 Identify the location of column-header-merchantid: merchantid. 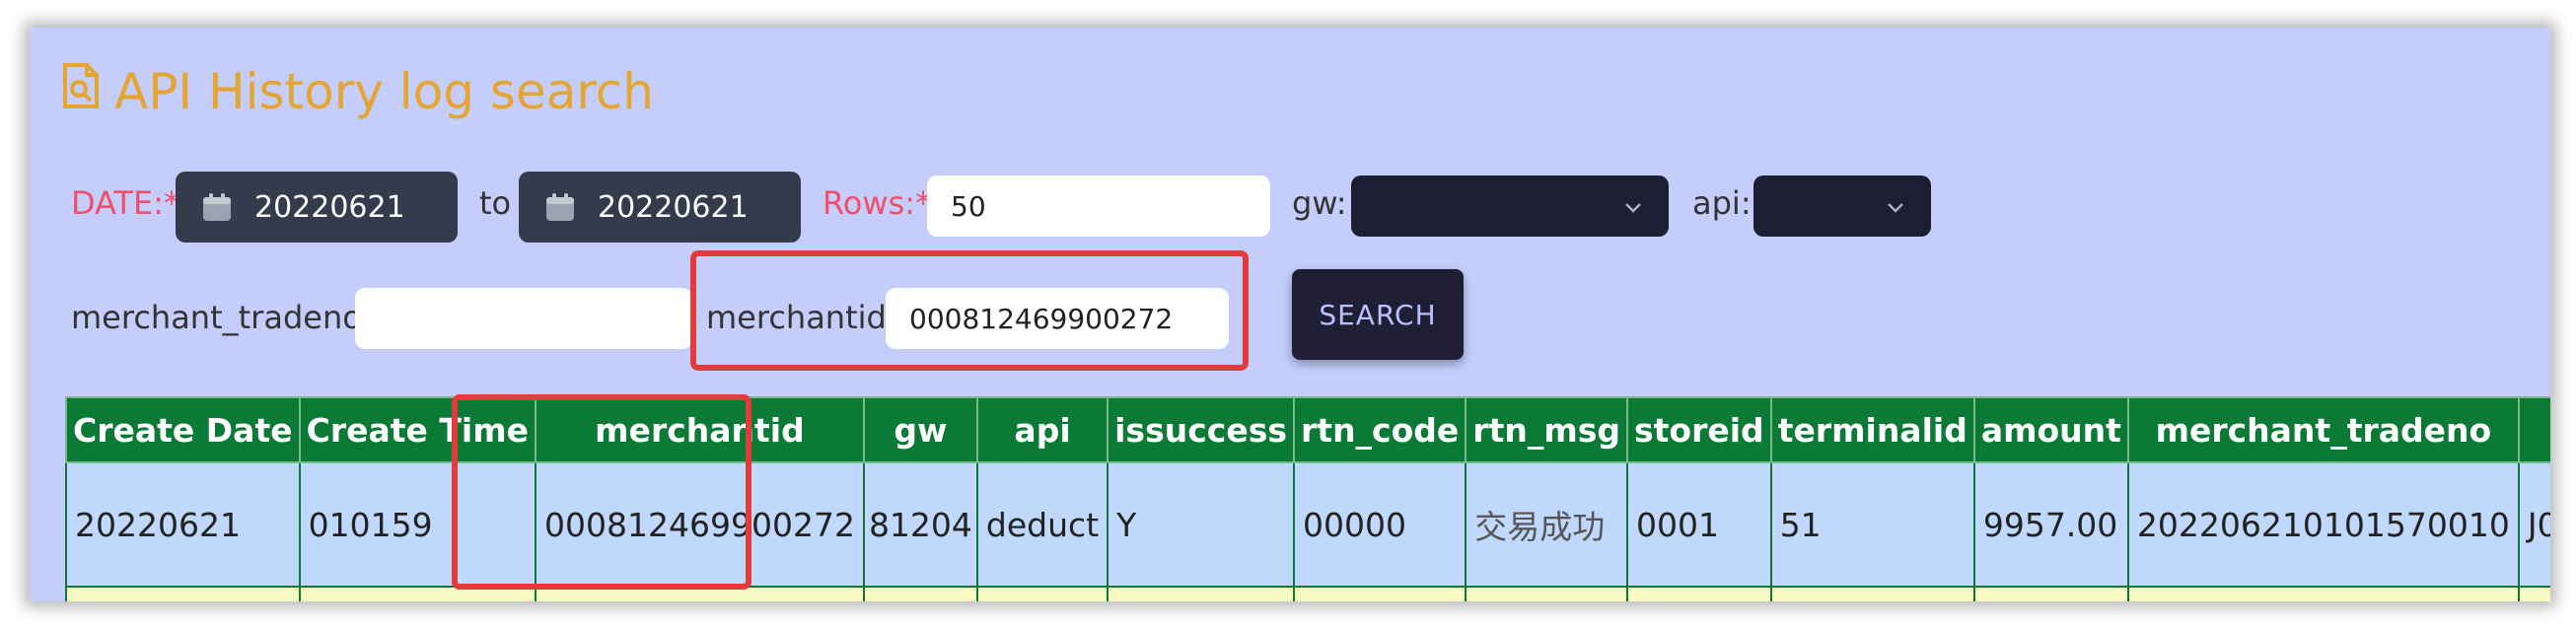
(700, 429).